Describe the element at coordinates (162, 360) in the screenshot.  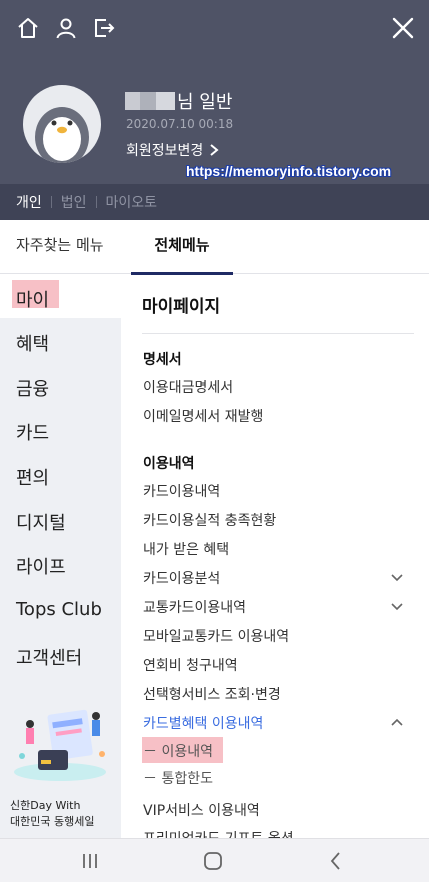
I see `section-title-statement: 명세서` at that location.